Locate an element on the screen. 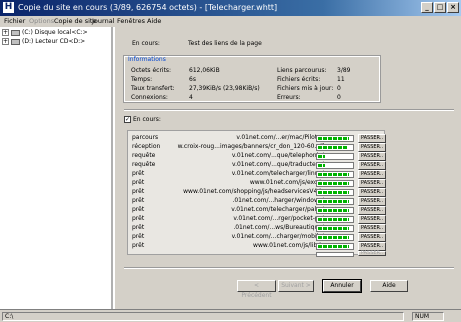 The width and height of the screenshot is (461, 322). stat-label: Erreurs: is located at coordinates (289, 97).